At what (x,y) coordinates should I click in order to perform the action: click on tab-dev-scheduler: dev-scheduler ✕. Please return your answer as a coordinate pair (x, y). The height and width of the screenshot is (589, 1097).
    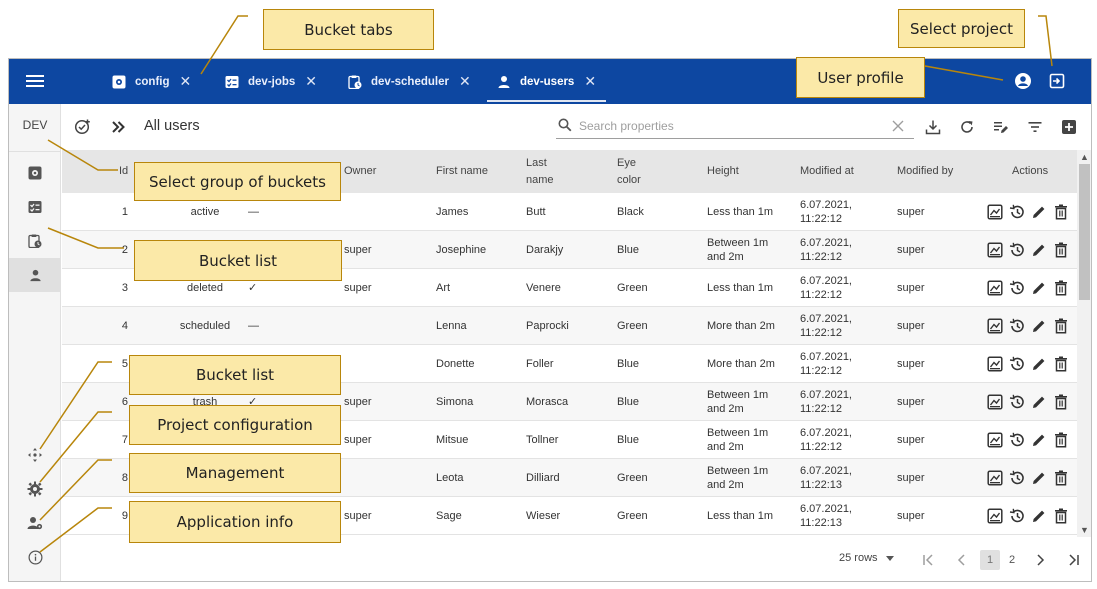
    Looking at the image, I should click on (409, 81).